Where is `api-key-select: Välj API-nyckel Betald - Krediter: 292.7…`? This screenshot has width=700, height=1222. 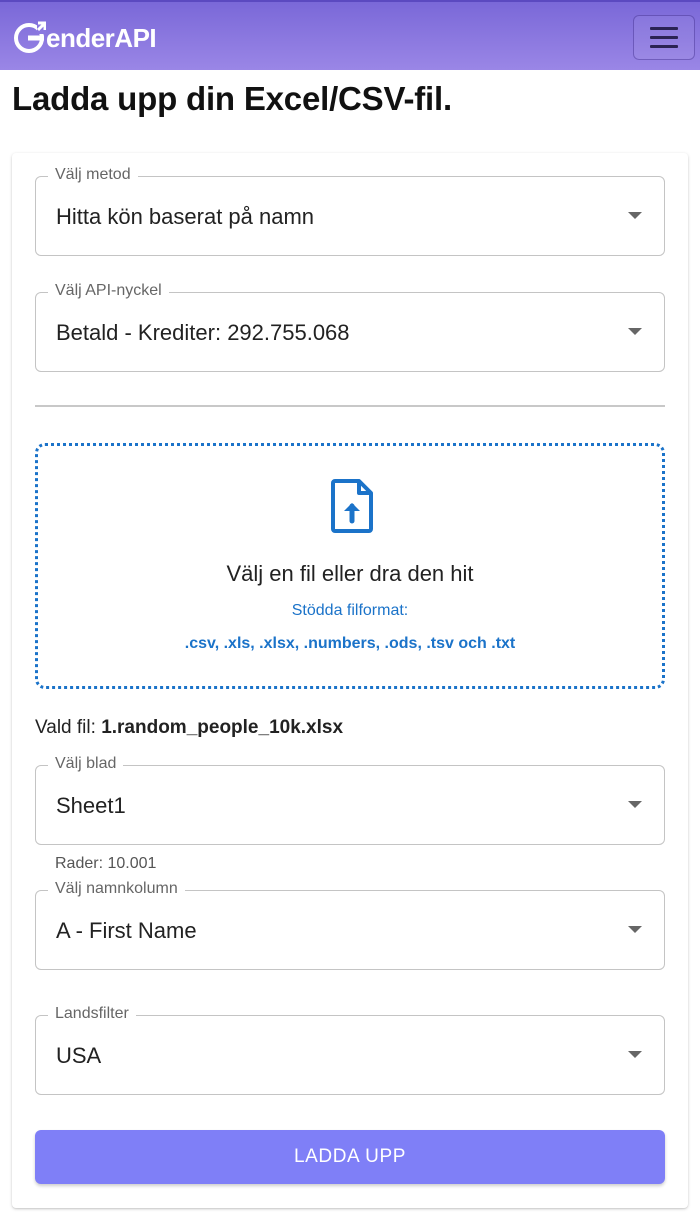
api-key-select: Välj API-nyckel Betald - Krediter: 292.7… is located at coordinates (350, 327).